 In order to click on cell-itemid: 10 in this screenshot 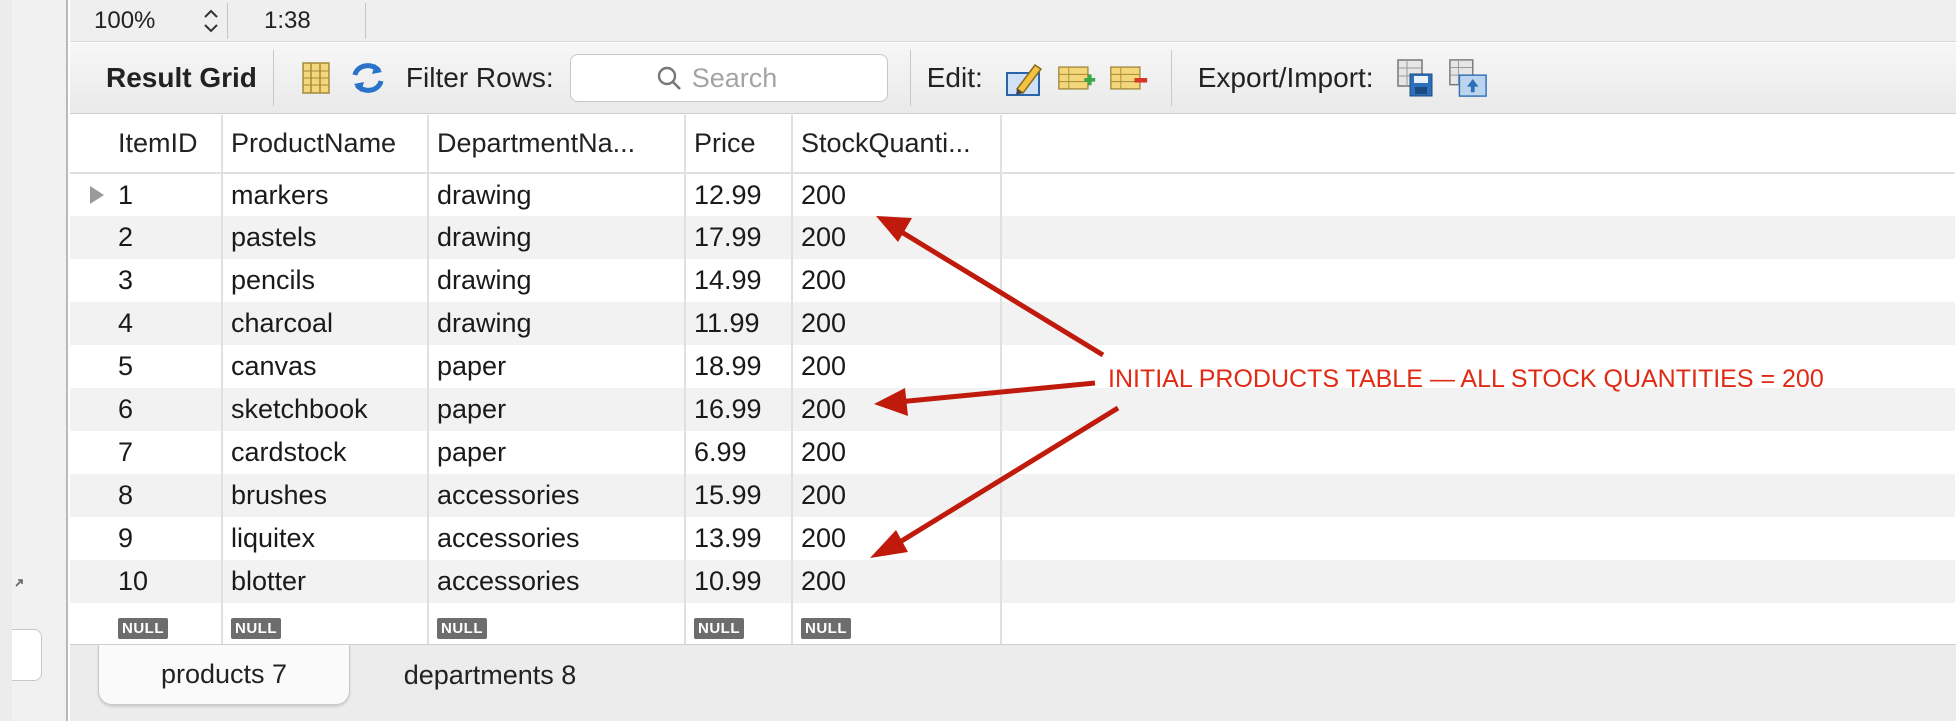, I will do `click(166, 581)`.